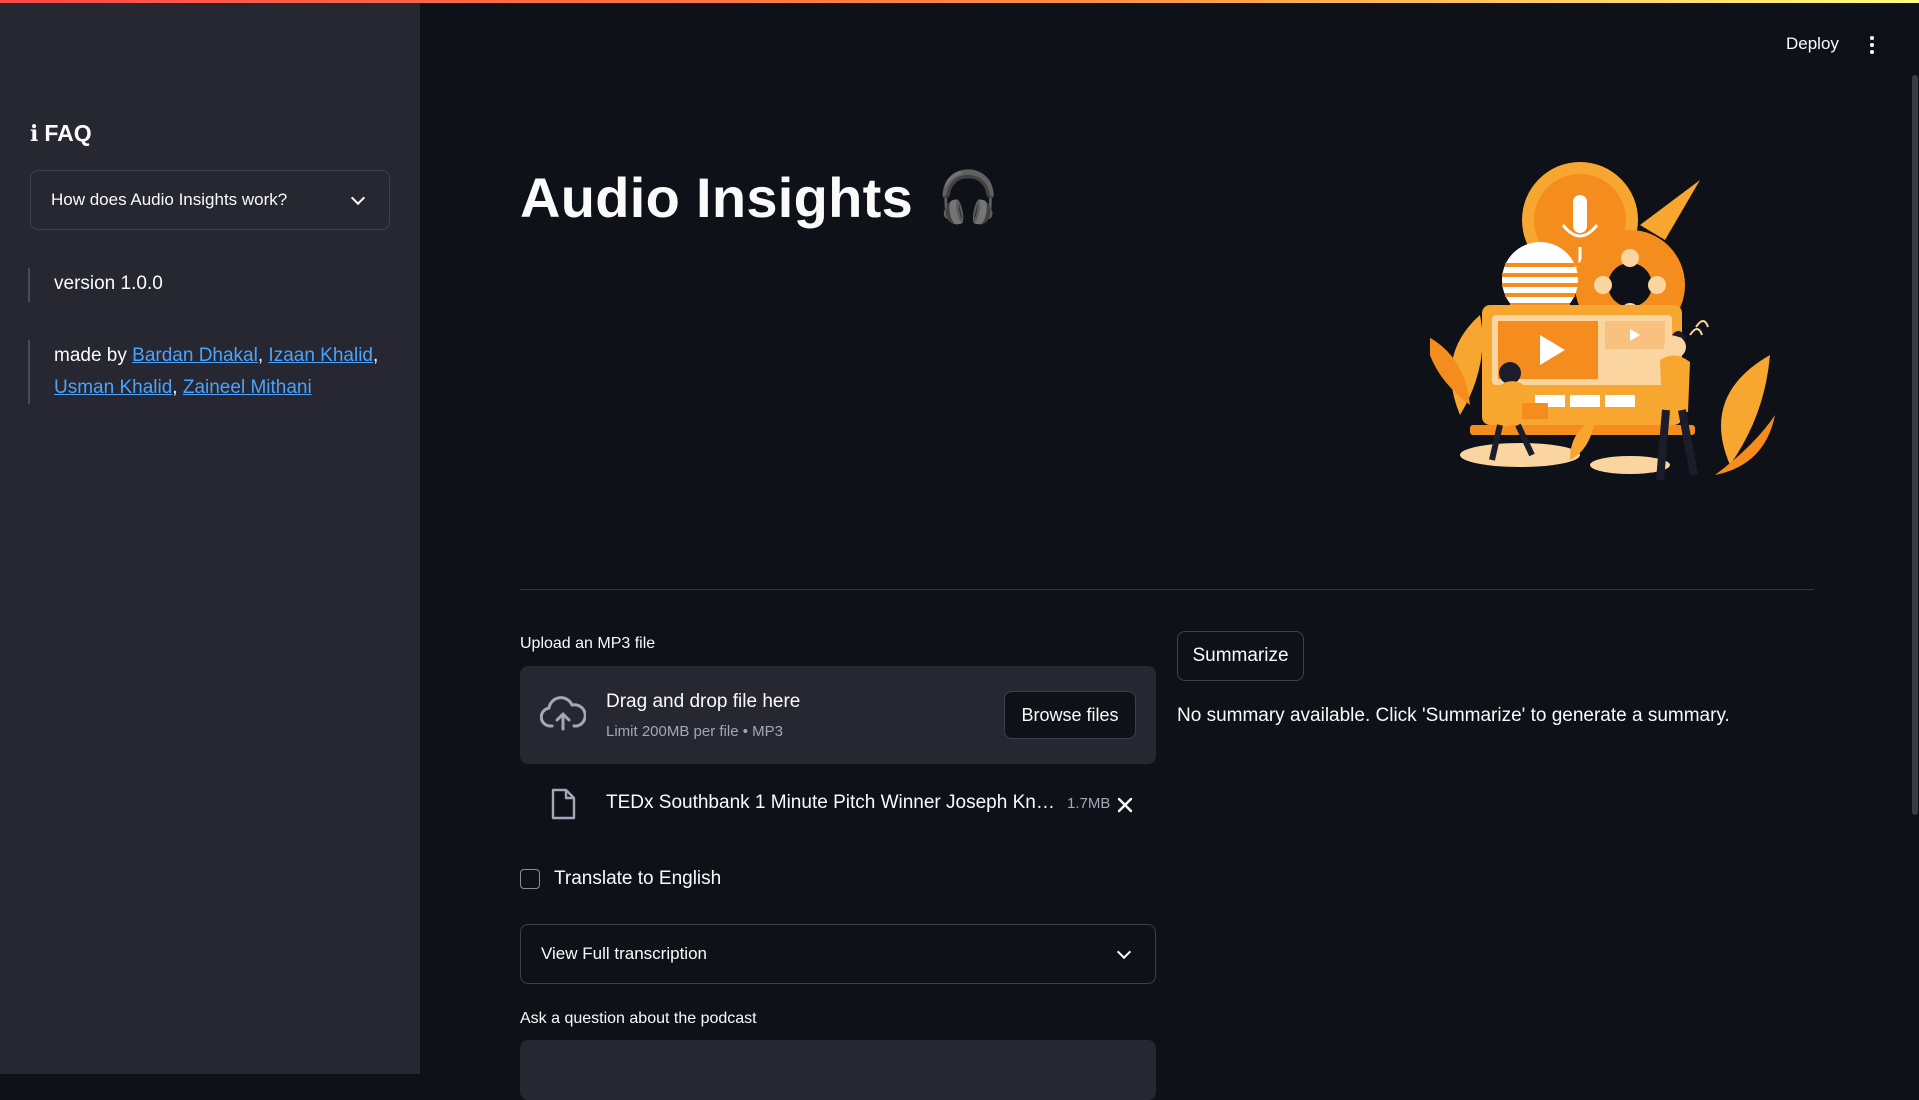  I want to click on main-menu-icon, so click(1872, 45).